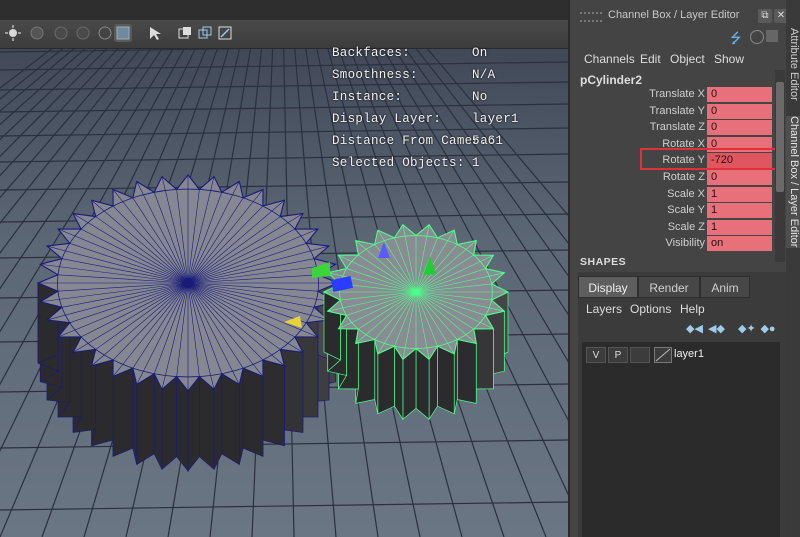 The height and width of the screenshot is (537, 800). What do you see at coordinates (387, 119) in the screenshot?
I see `hud-label: Display Layer:` at bounding box center [387, 119].